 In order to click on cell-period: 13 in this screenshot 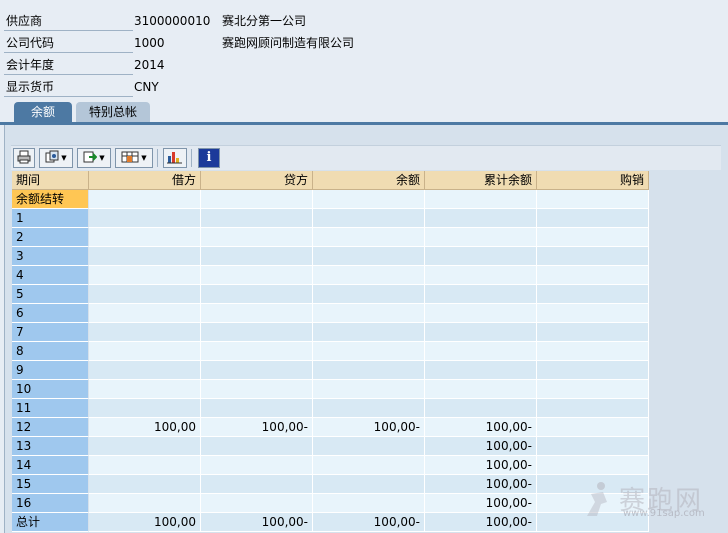, I will do `click(50, 446)`.